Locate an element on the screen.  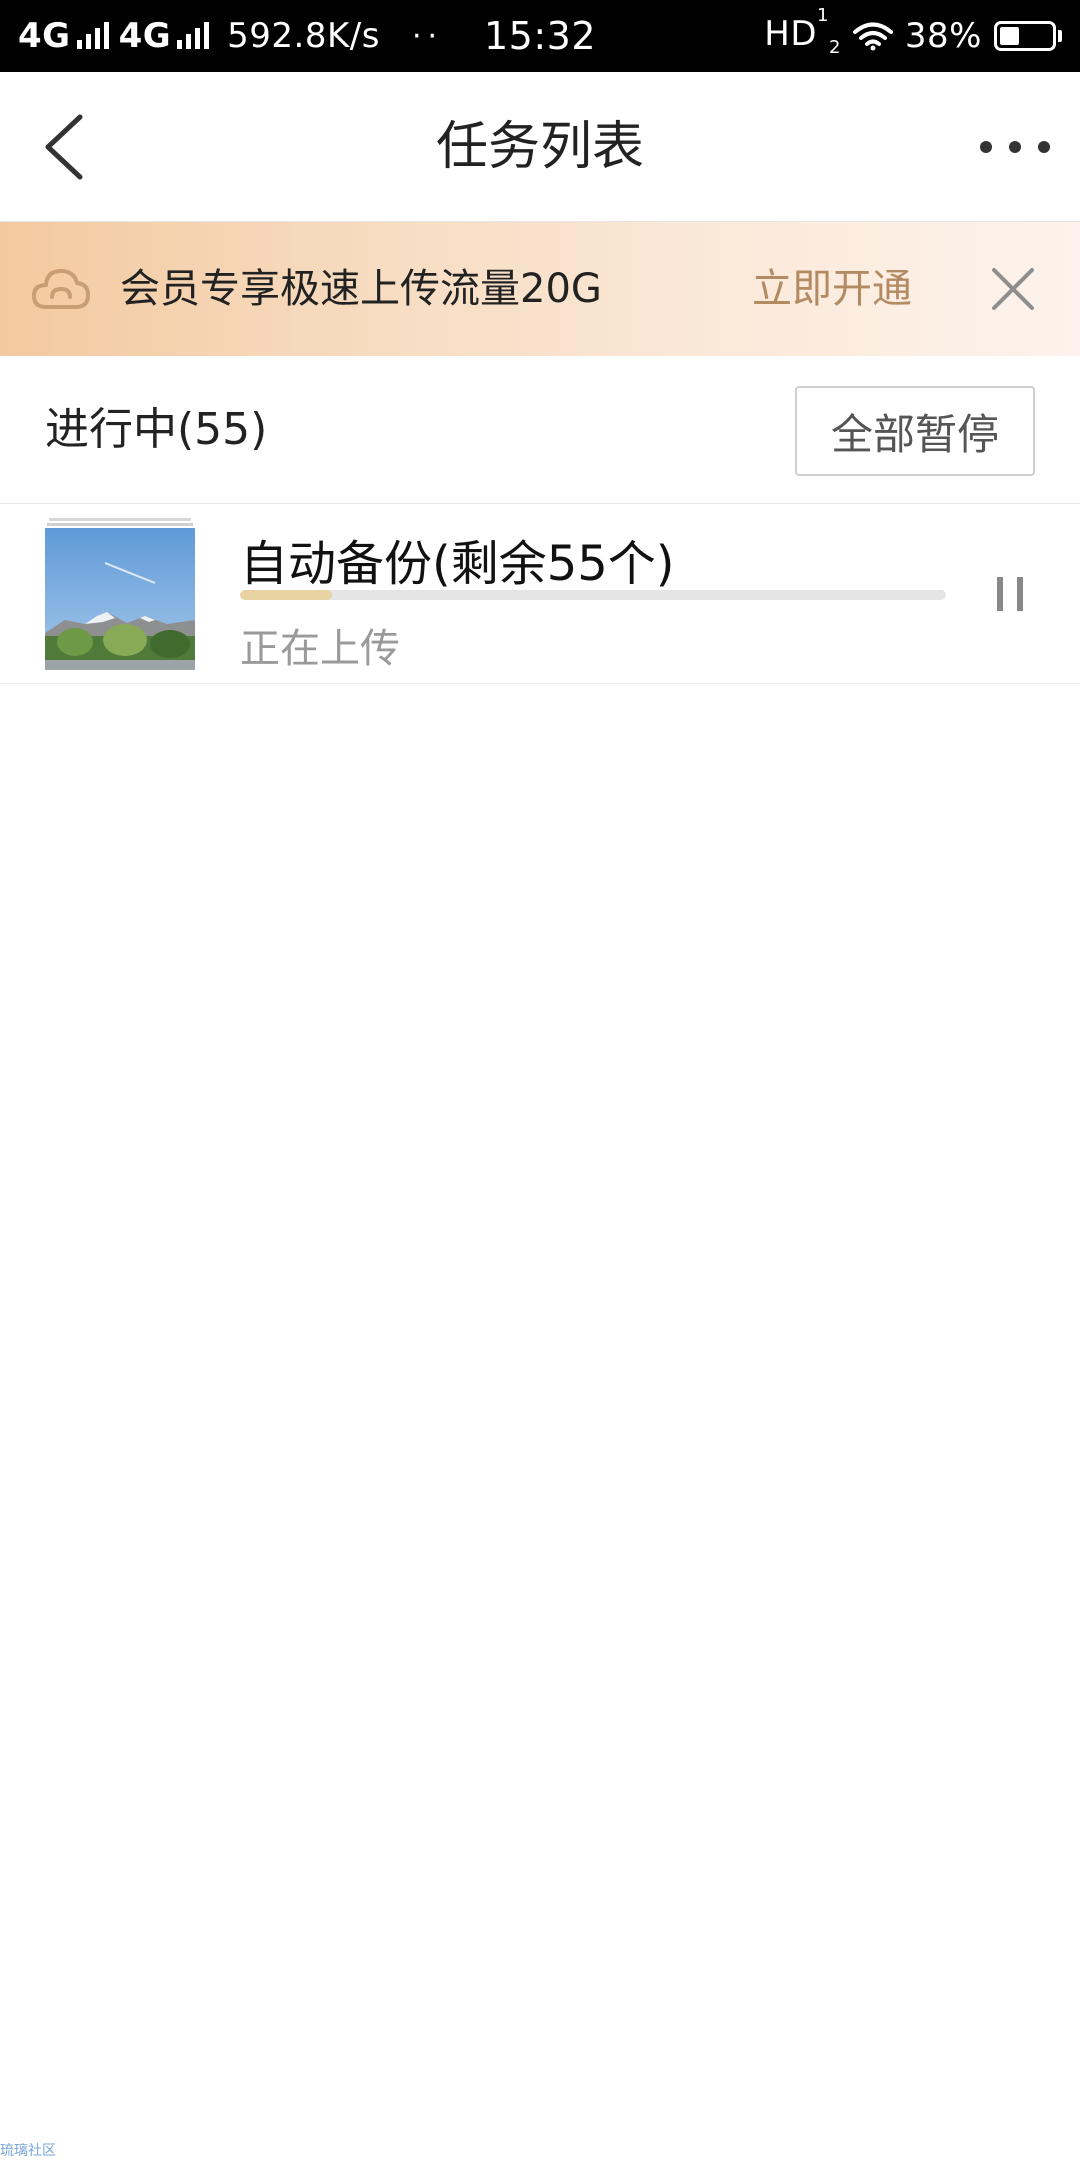
watermark: 琉璃社区 is located at coordinates (28, 2151).